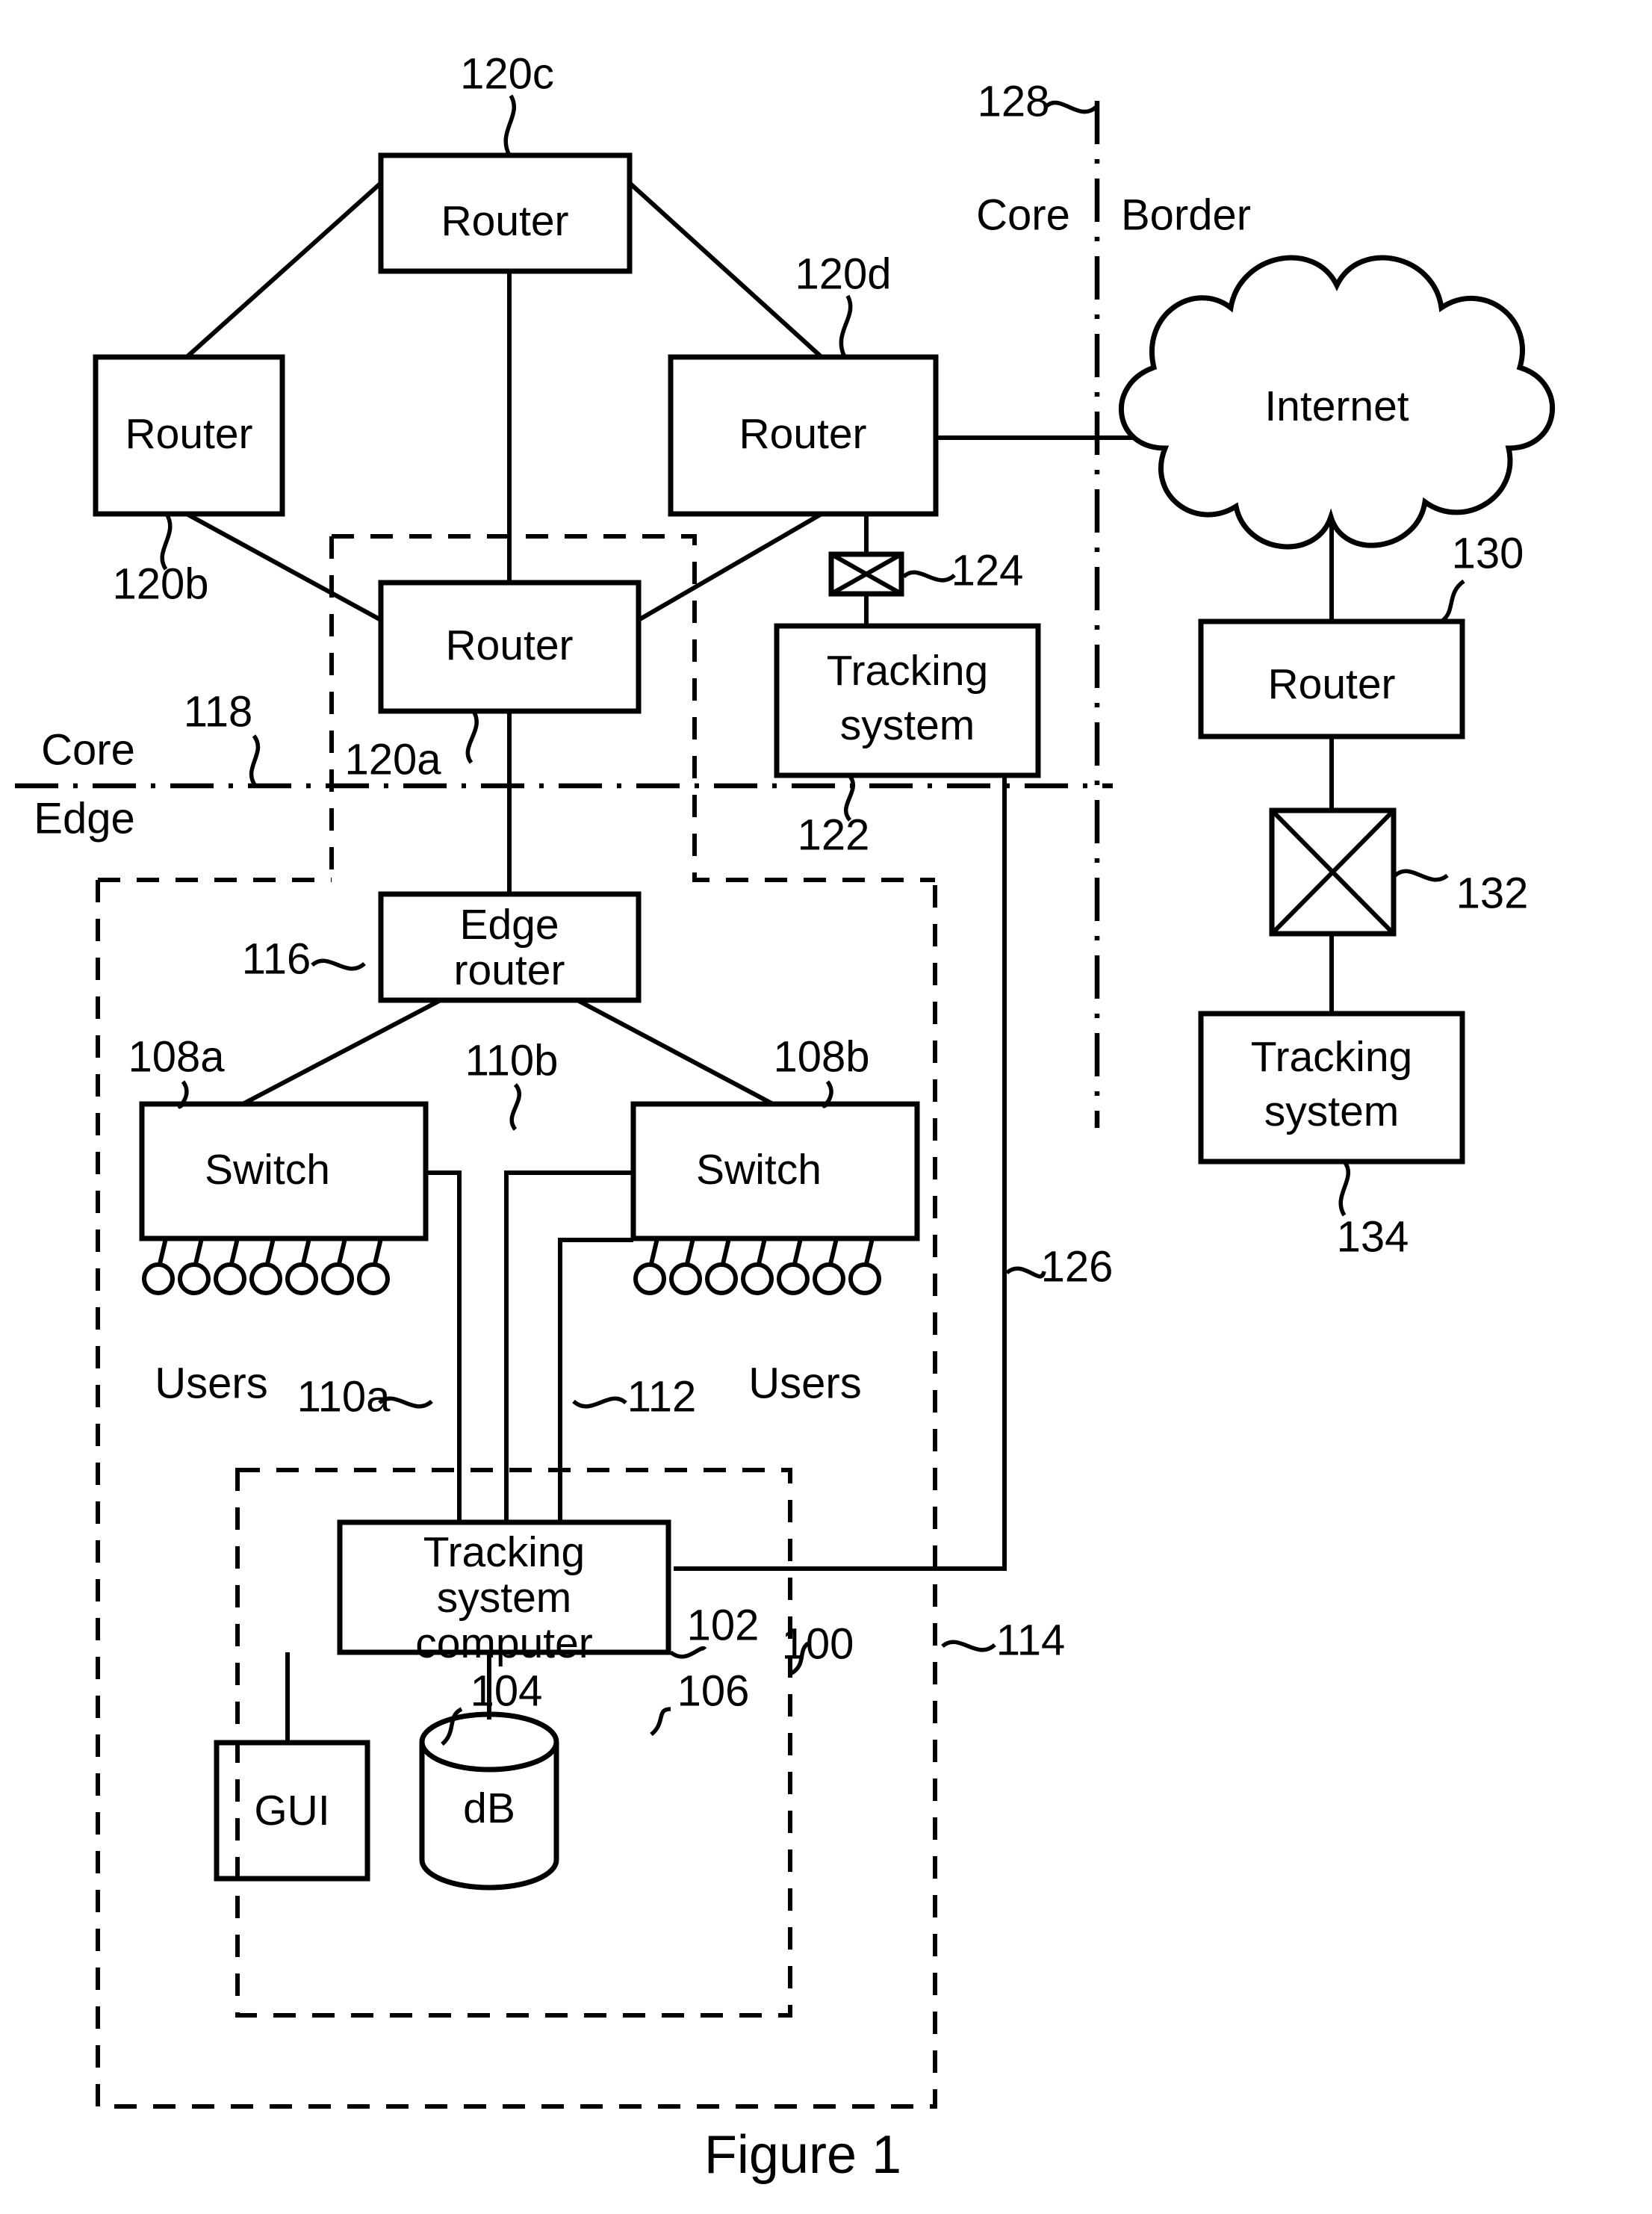  I want to click on ref-124: 124, so click(987, 570).